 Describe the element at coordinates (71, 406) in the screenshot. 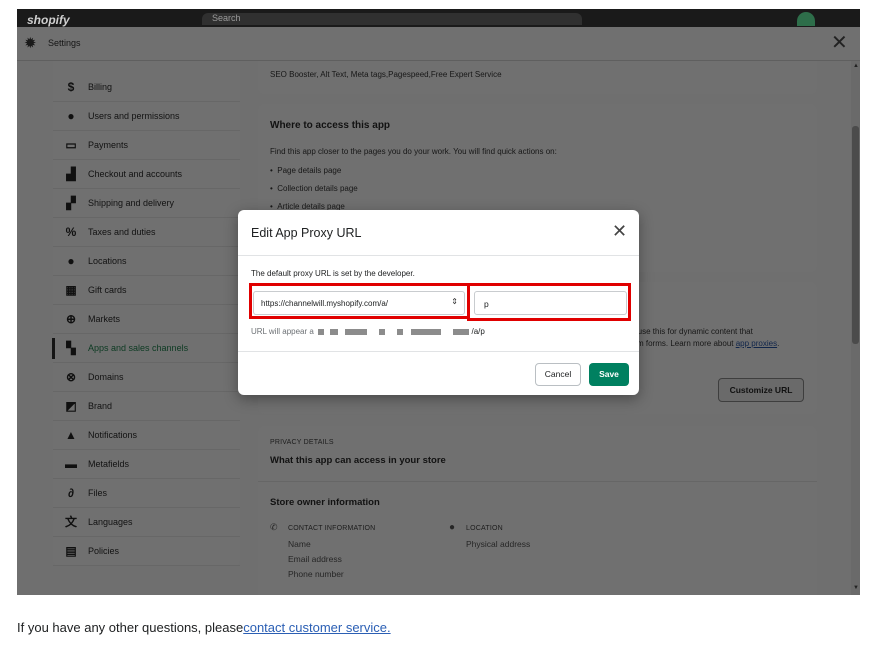

I see `brand-icon: ◩` at that location.